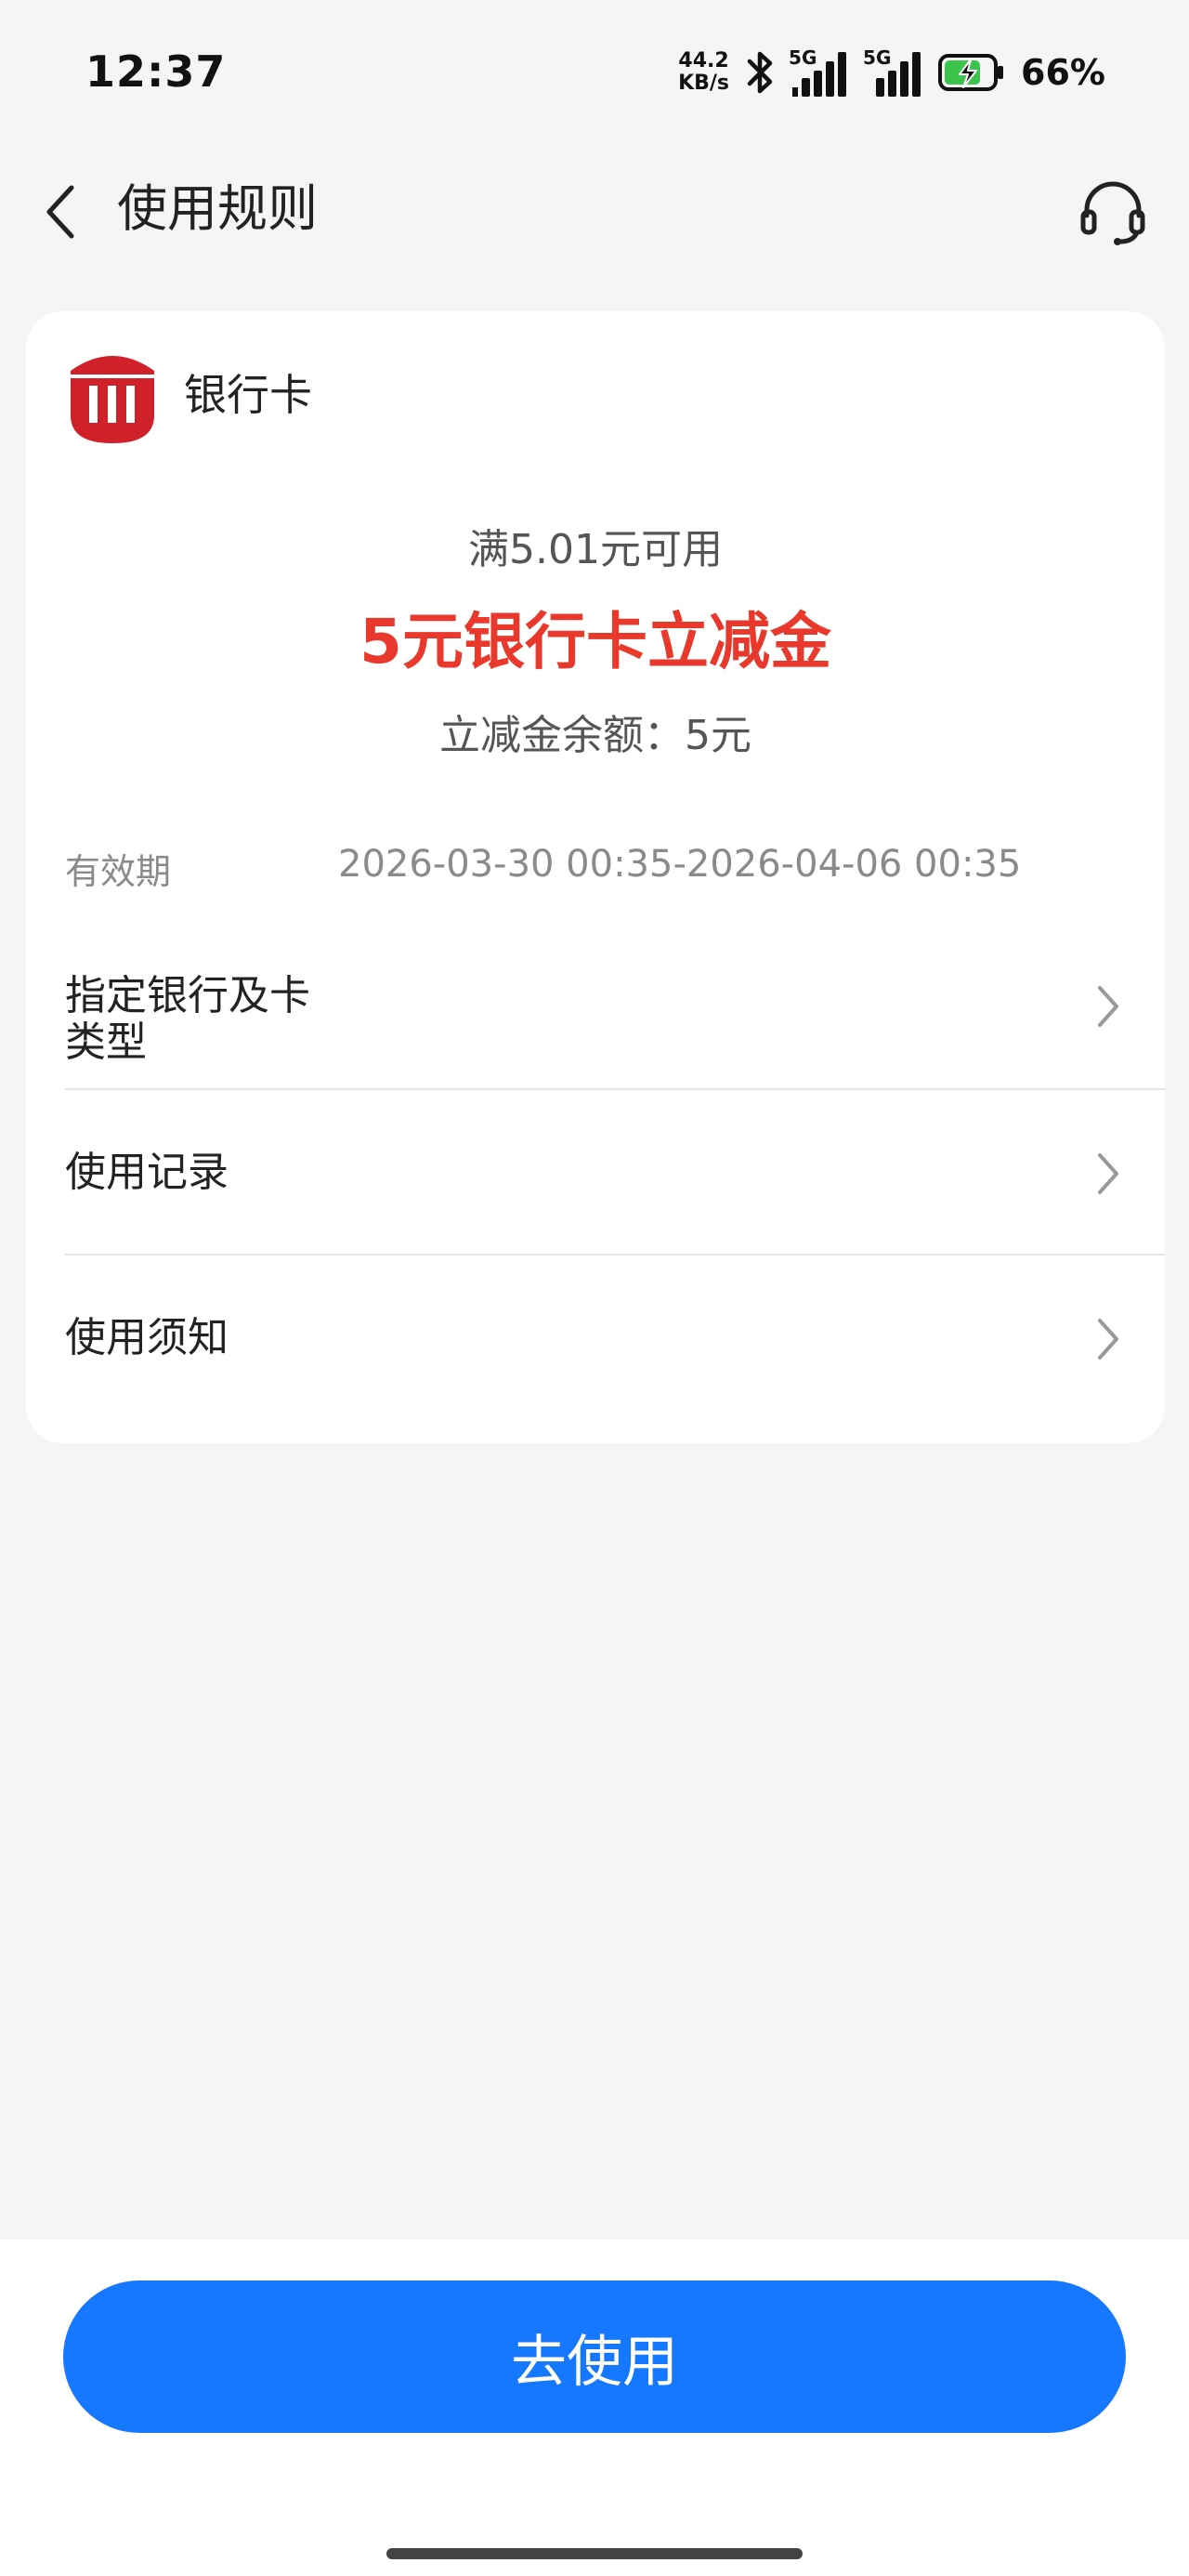  Describe the element at coordinates (218, 208) in the screenshot. I see `page-title: 使用规则` at that location.